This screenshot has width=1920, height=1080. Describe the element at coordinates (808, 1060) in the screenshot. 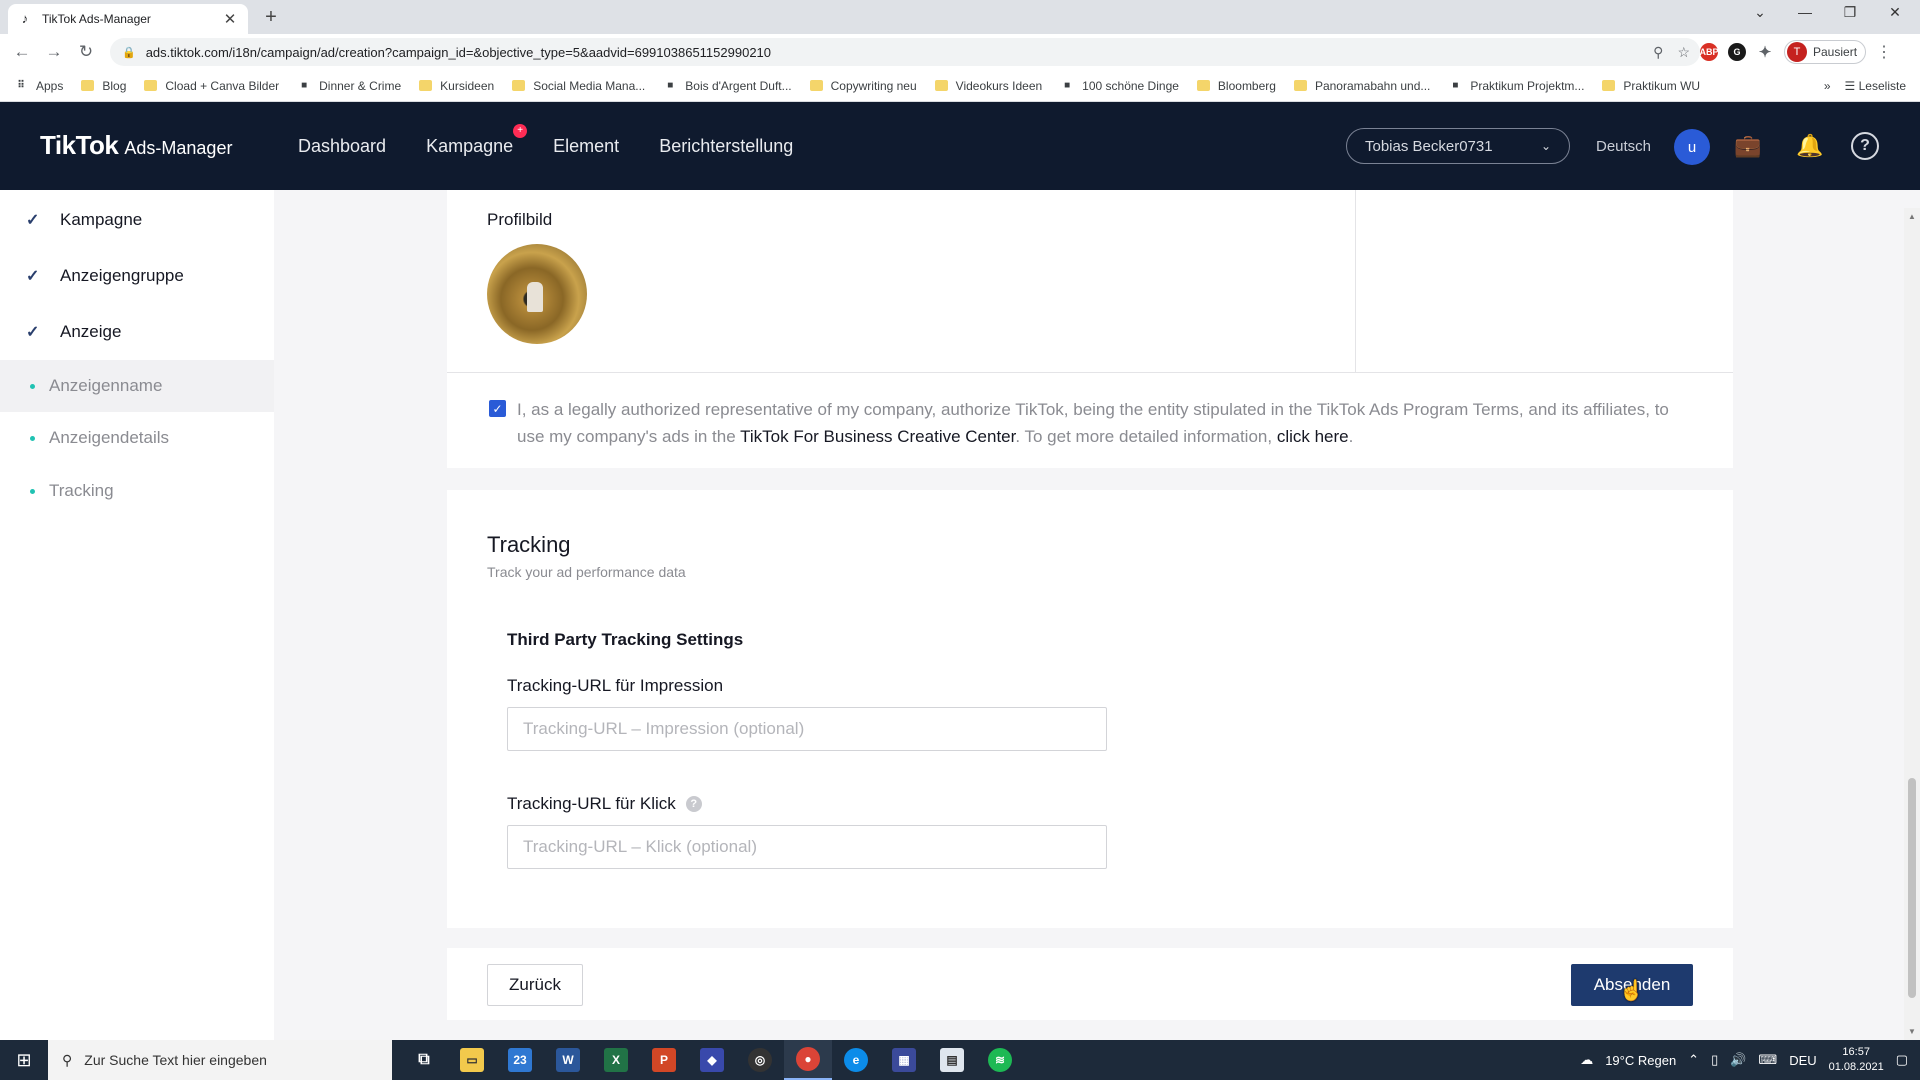

I see `chrome-icon: ●` at that location.